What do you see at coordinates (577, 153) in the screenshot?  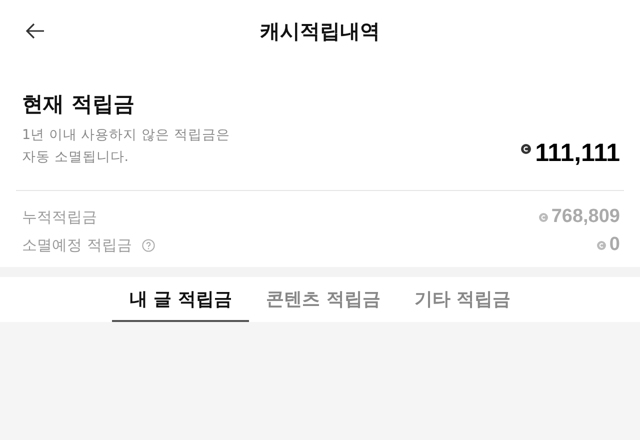 I see `current-balance: 111,111` at bounding box center [577, 153].